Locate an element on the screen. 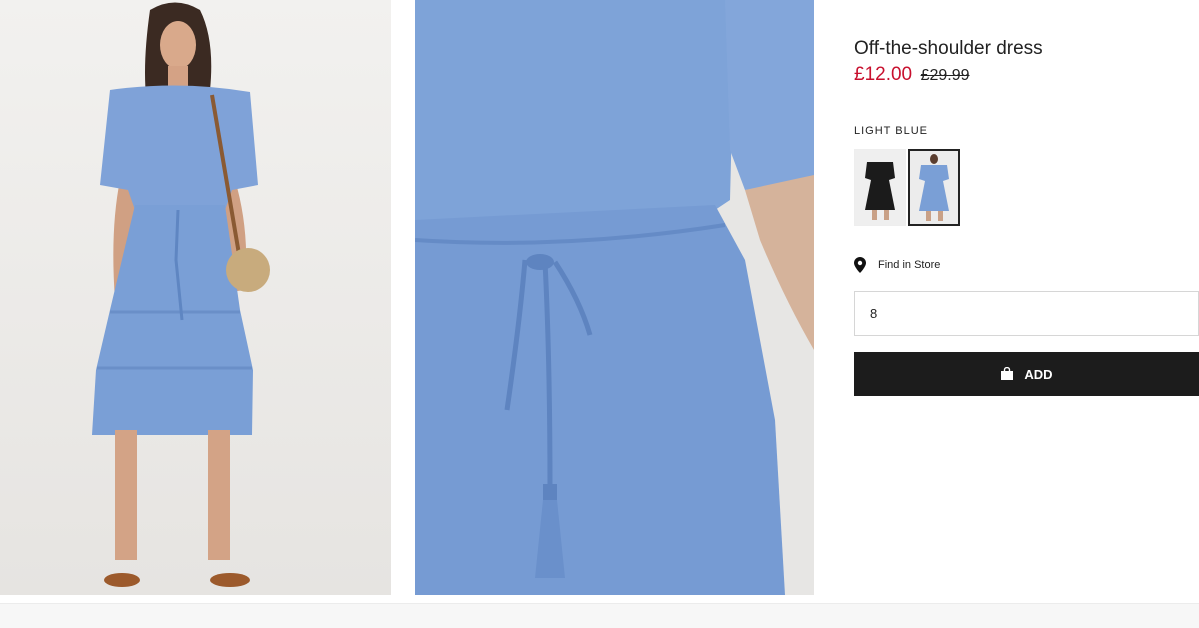 This screenshot has height=628, width=1199. add-to-bag-button: ADD is located at coordinates (1026, 374).